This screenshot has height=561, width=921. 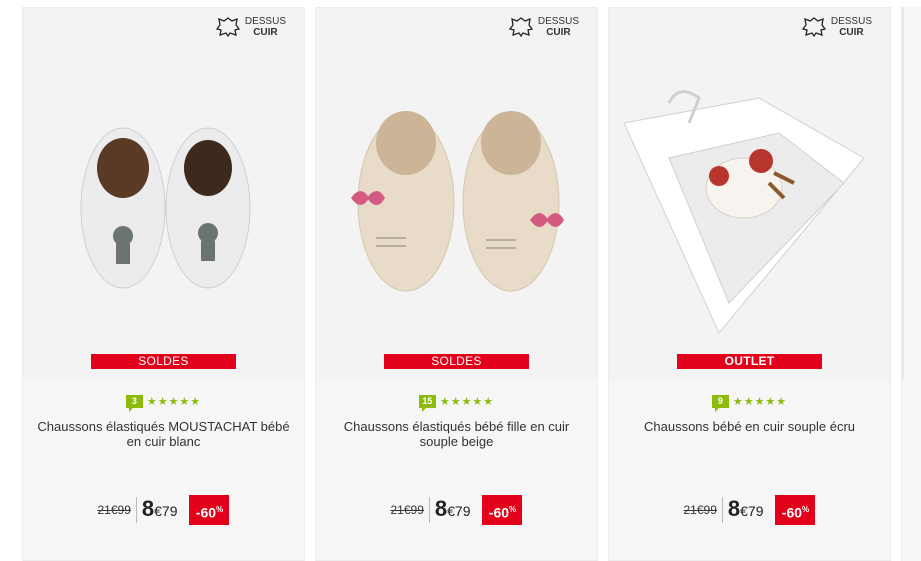 I want to click on review-count: 15, so click(x=427, y=403).